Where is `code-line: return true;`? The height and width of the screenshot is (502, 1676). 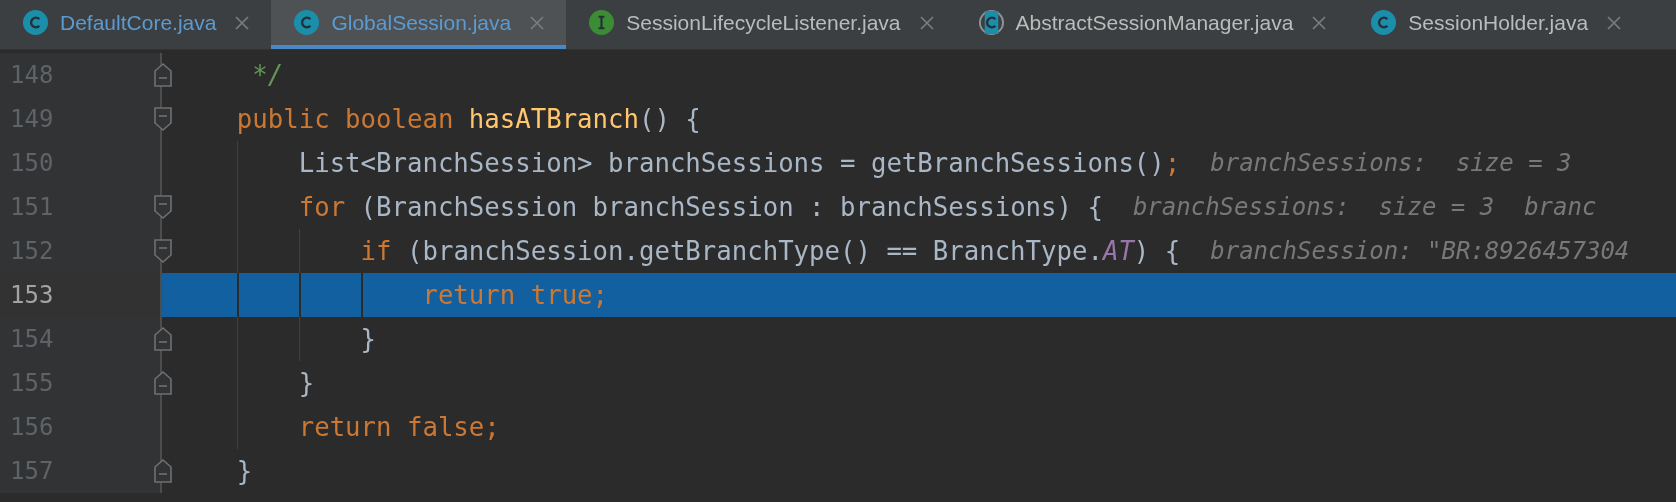 code-line: return true; is located at coordinates (515, 295).